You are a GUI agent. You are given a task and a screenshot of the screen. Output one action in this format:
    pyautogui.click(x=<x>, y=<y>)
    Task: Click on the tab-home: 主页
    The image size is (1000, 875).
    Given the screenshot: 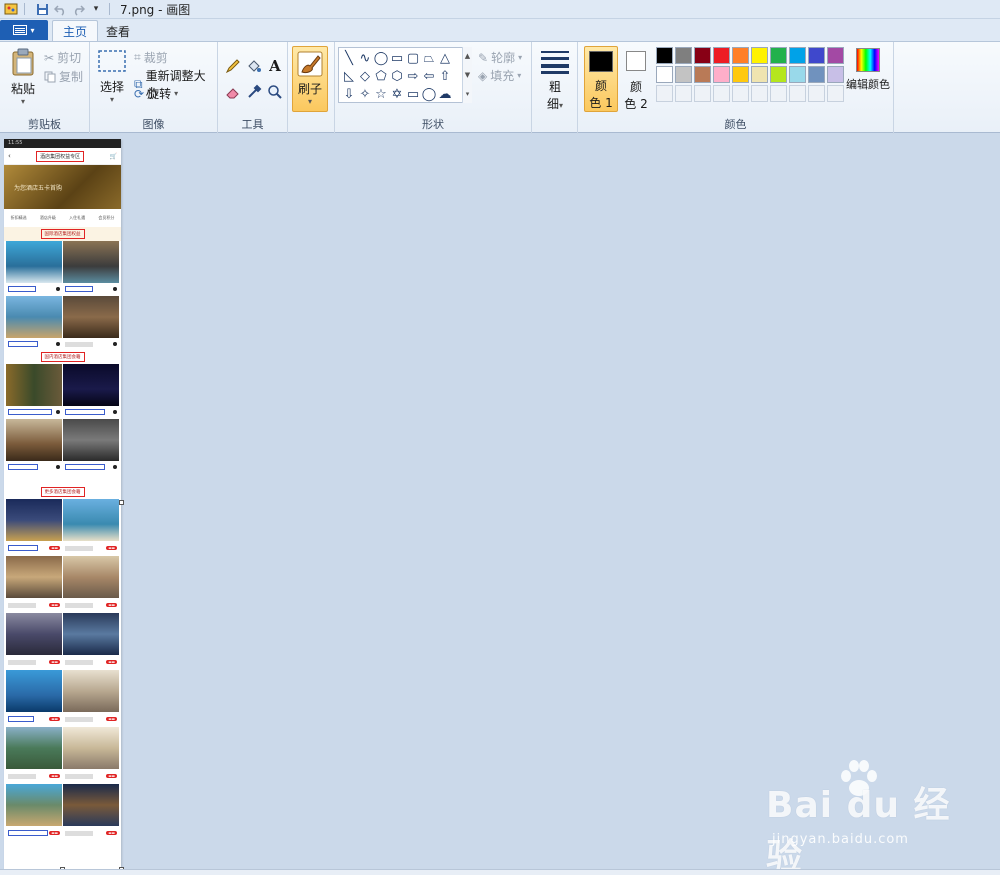 What is the action you would take?
    pyautogui.click(x=75, y=31)
    